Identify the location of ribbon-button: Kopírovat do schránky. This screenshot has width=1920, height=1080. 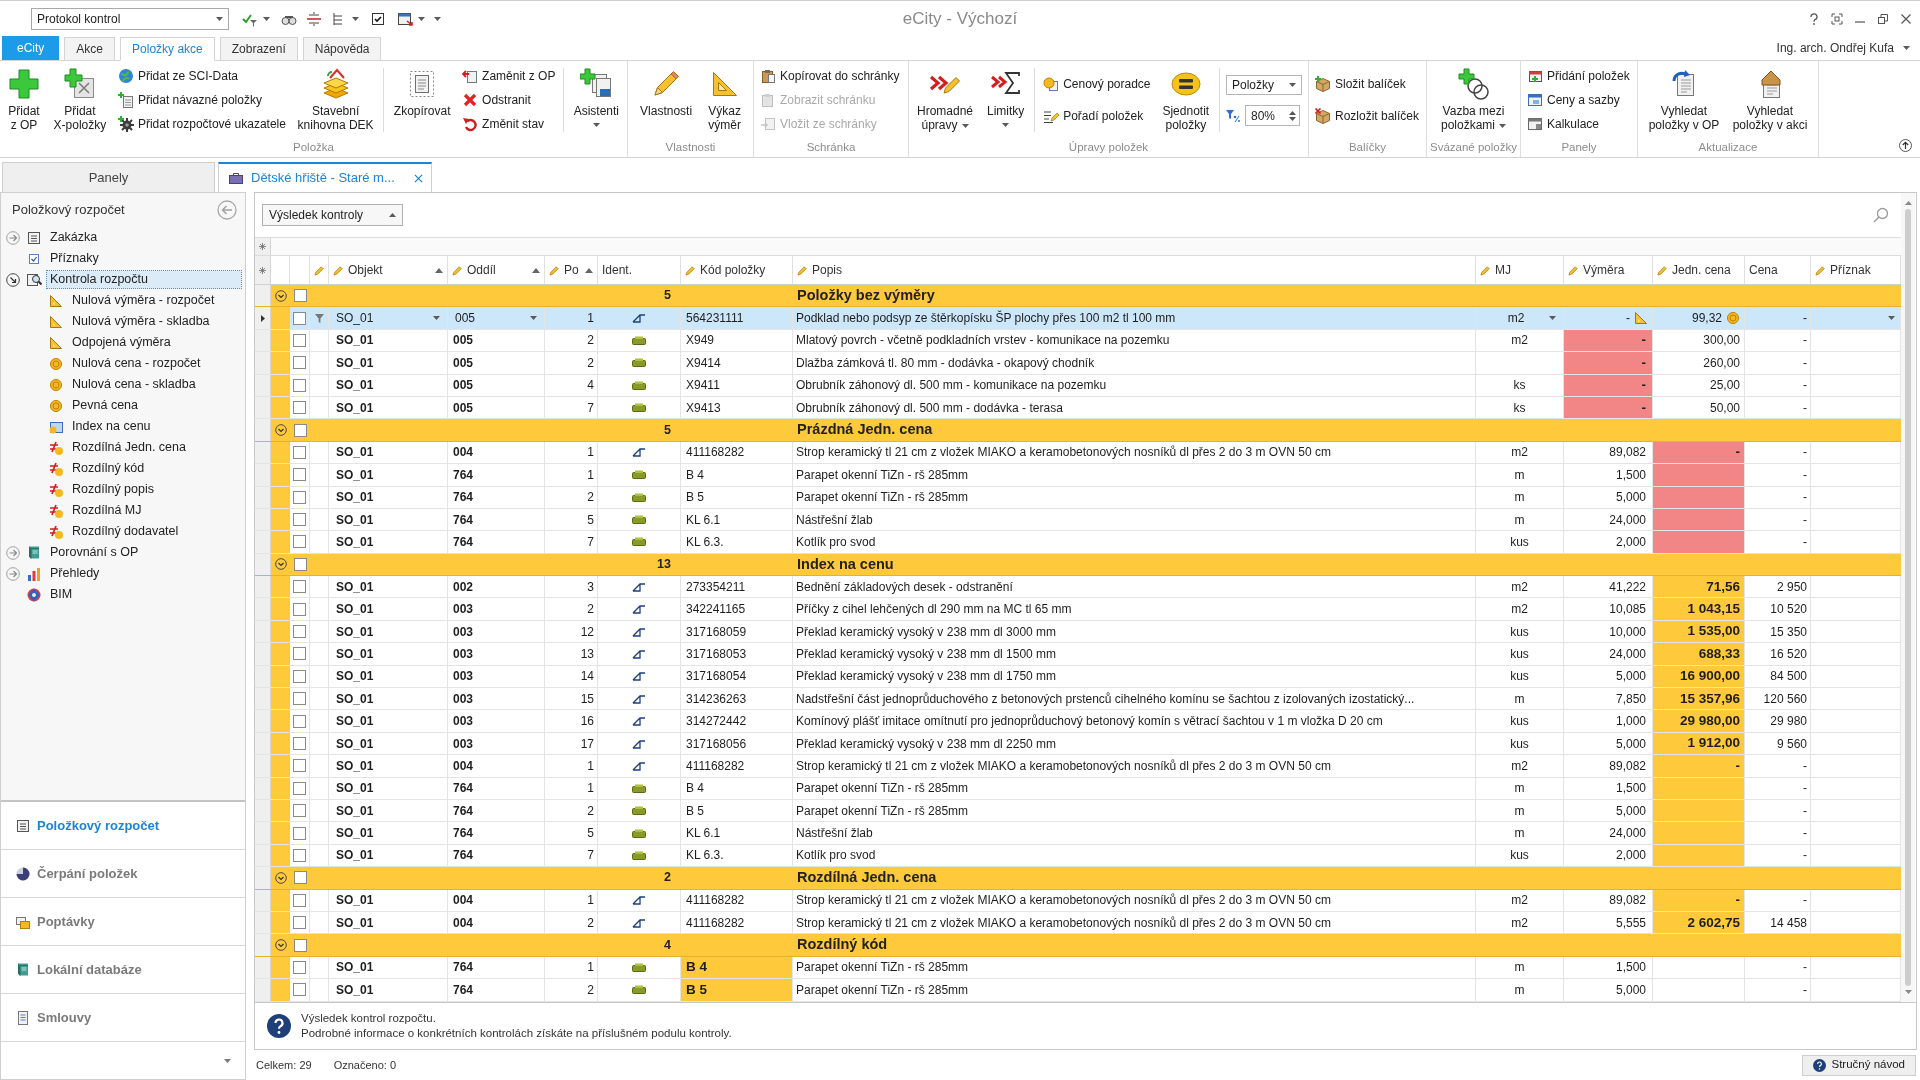
(830, 76).